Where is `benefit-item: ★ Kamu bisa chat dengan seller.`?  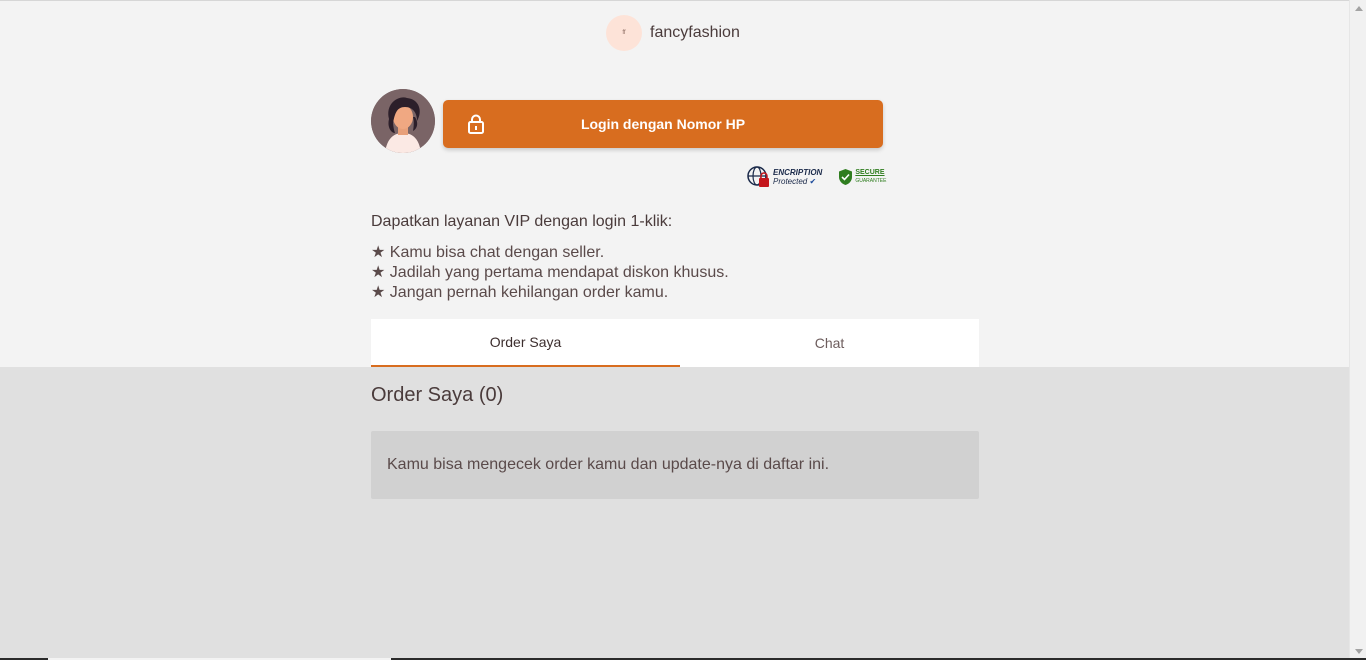 benefit-item: ★ Kamu bisa chat dengan seller. is located at coordinates (488, 252).